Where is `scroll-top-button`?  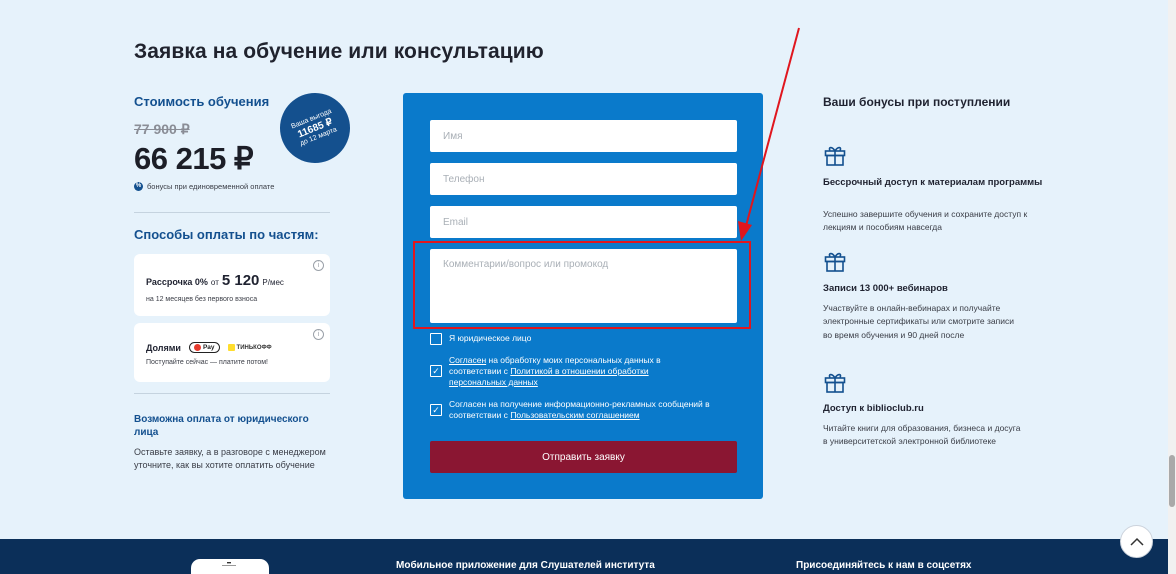 scroll-top-button is located at coordinates (1136, 541).